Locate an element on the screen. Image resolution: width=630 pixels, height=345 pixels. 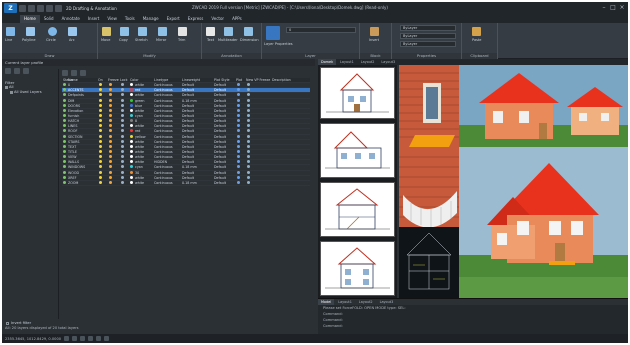
delete-layer-icon is located at coordinates (74, 73).